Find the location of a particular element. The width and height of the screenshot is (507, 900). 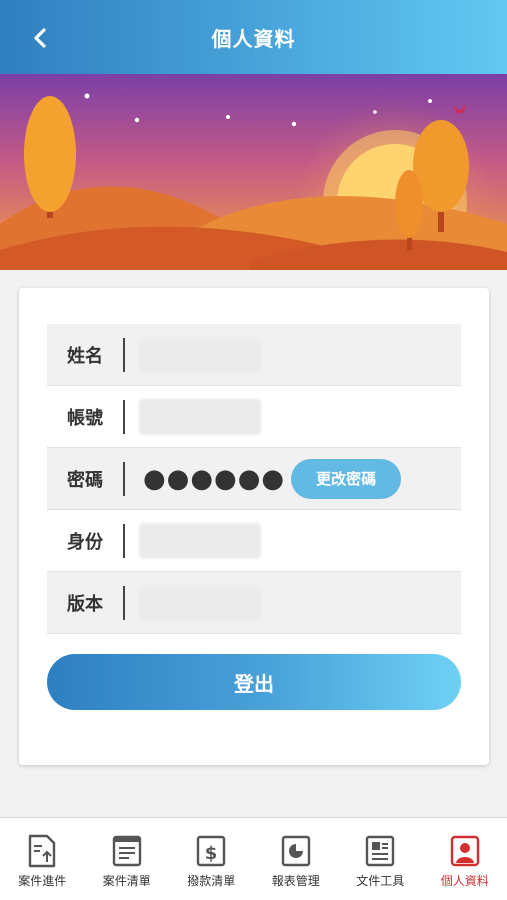

tab-case-list: 案件清單 is located at coordinates (127, 859).